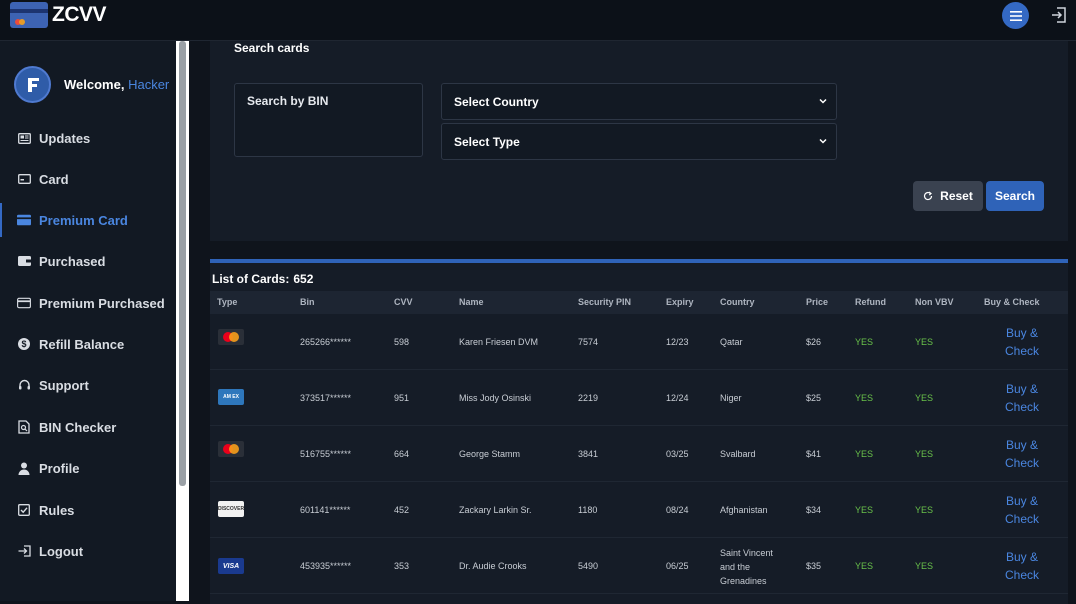 Image resolution: width=1076 pixels, height=604 pixels. What do you see at coordinates (588, 454) in the screenshot?
I see `cell-pin: 3841` at bounding box center [588, 454].